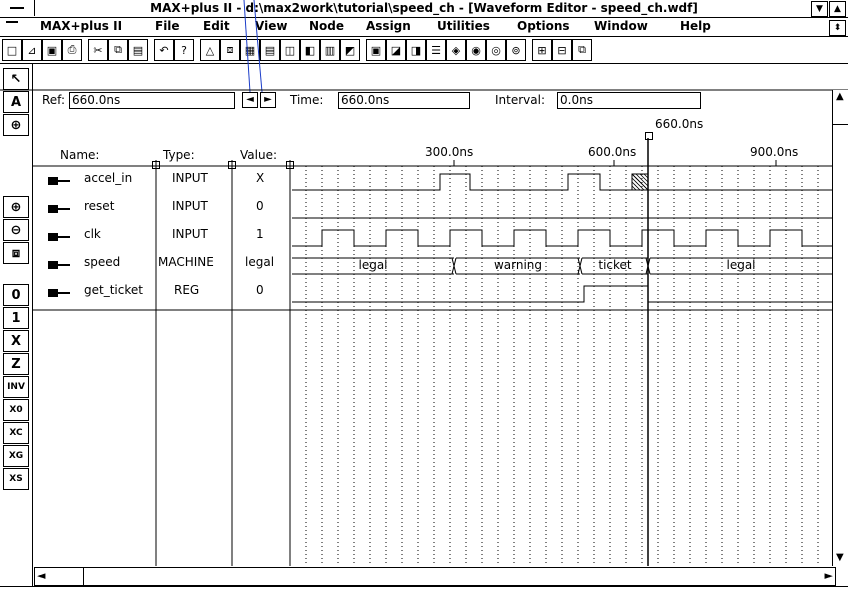 The height and width of the screenshot is (609, 848). Describe the element at coordinates (840, 328) in the screenshot. I see `vertical-scrollbar: ▲ ▼` at that location.